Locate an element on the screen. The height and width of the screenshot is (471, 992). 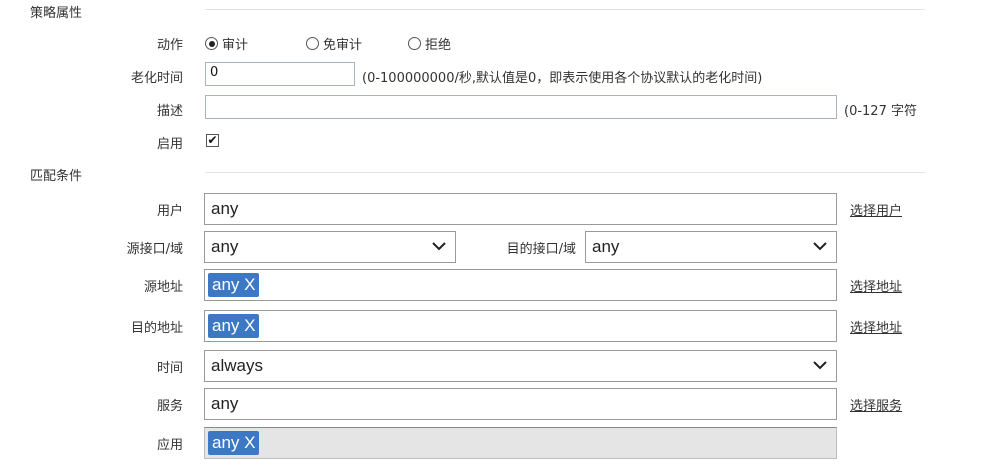
desc-label: 描述 is located at coordinates (169, 111).